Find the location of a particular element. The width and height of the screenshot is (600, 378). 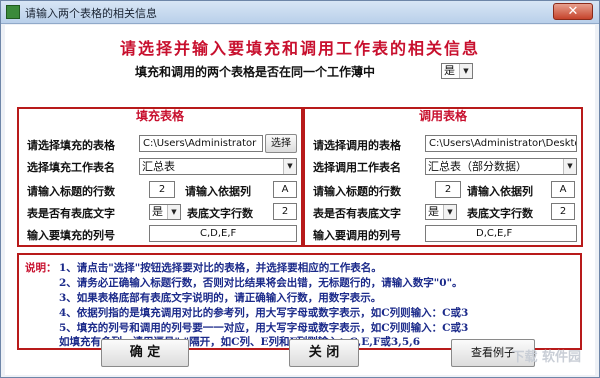

call-sheet-label: 选择调用工作表名 is located at coordinates (357, 167).